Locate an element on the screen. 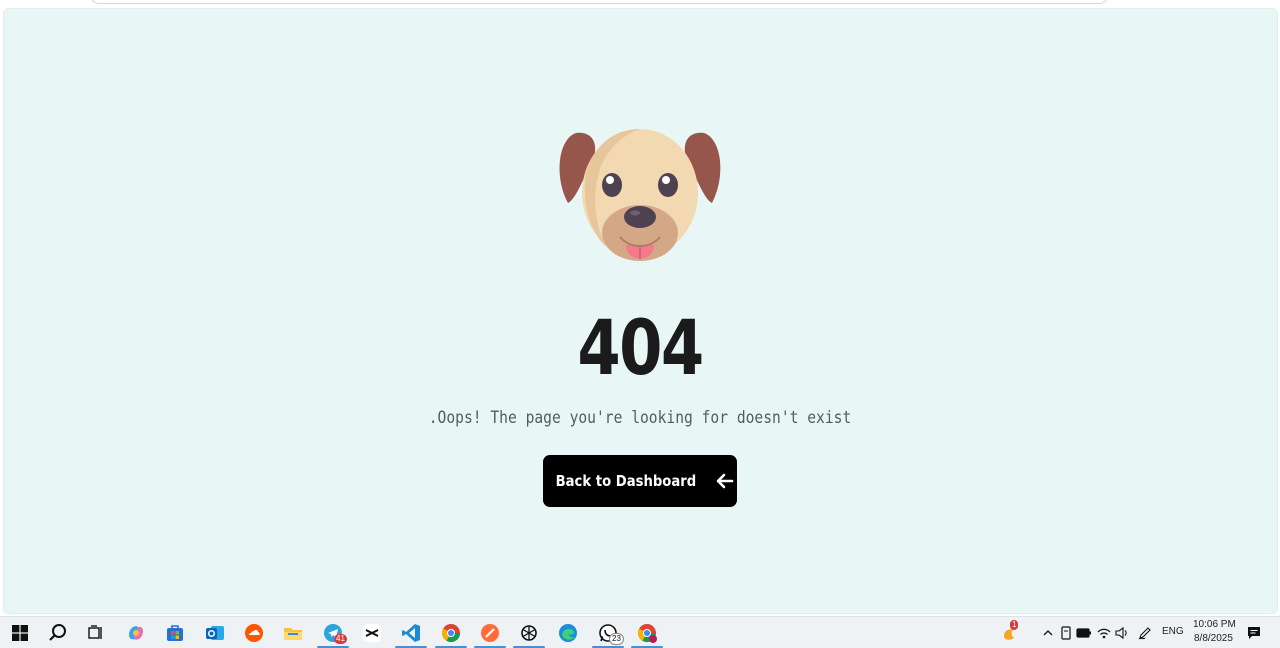 Image resolution: width=1280 pixels, height=648 pixels. back-to-dashboard-button: Back to Dashboard is located at coordinates (640, 481).